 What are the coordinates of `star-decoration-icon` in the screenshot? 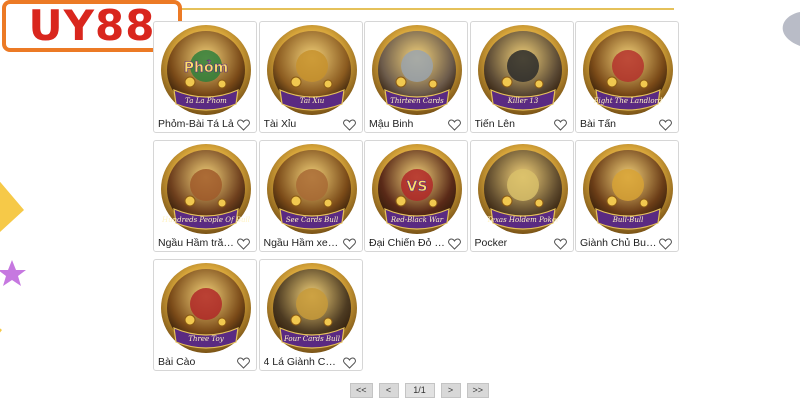 It's located at (13, 257).